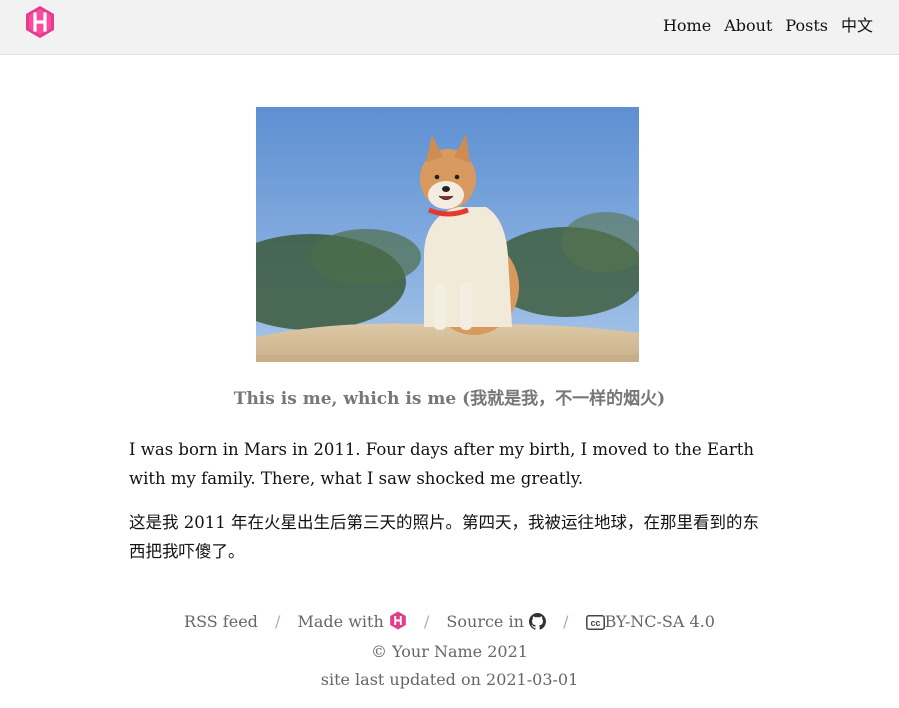  I want to click on nav-home-link: Home, so click(687, 26).